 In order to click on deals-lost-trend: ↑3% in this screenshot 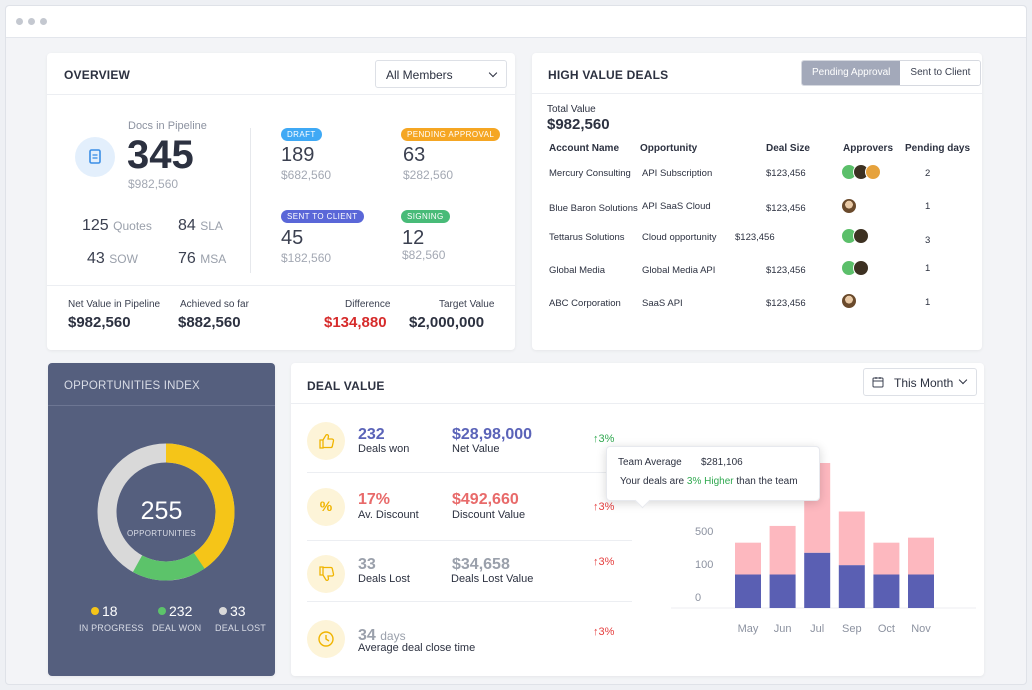, I will do `click(603, 562)`.